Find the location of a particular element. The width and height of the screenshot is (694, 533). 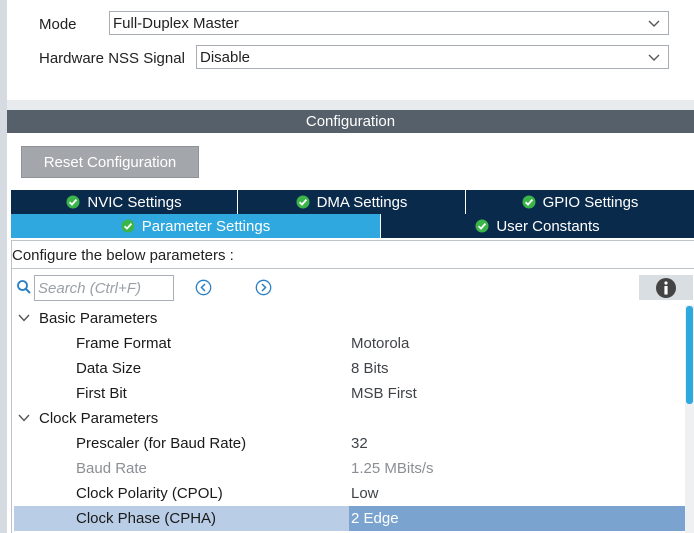

search-icon is located at coordinates (24, 287).